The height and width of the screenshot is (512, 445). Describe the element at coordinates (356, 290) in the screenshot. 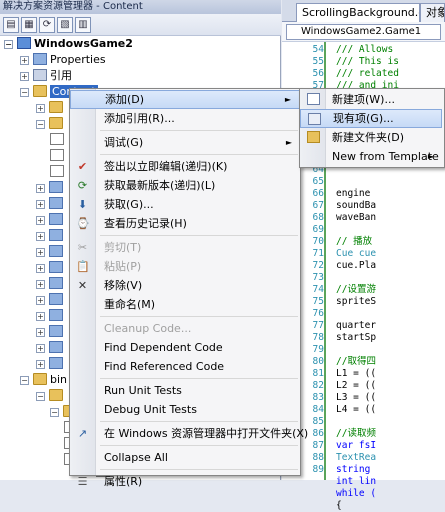

I see `code-line: //设置游` at that location.